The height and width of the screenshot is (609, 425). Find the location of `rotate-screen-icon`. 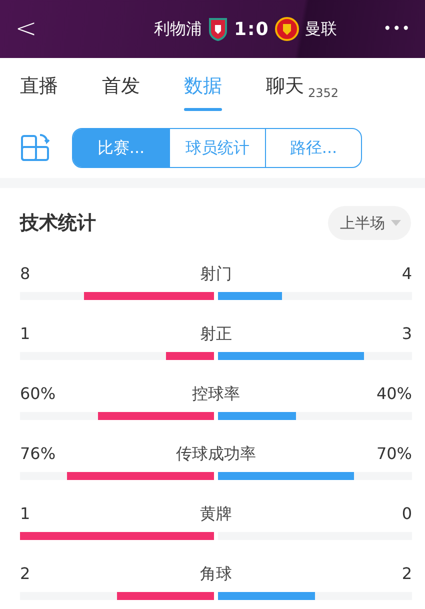

rotate-screen-icon is located at coordinates (36, 148).